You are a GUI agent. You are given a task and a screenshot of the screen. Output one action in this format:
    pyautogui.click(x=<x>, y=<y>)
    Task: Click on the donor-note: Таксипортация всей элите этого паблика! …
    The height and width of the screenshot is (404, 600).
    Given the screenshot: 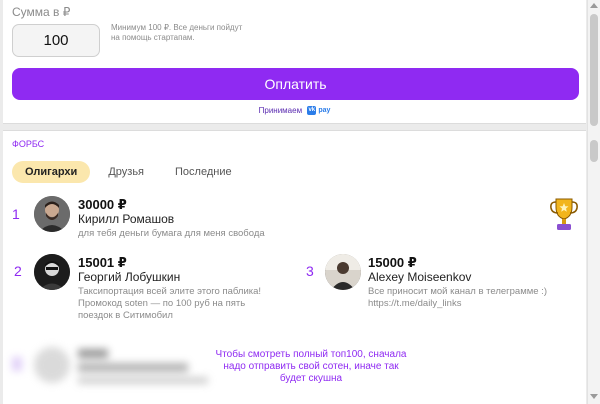 What is the action you would take?
    pyautogui.click(x=170, y=303)
    